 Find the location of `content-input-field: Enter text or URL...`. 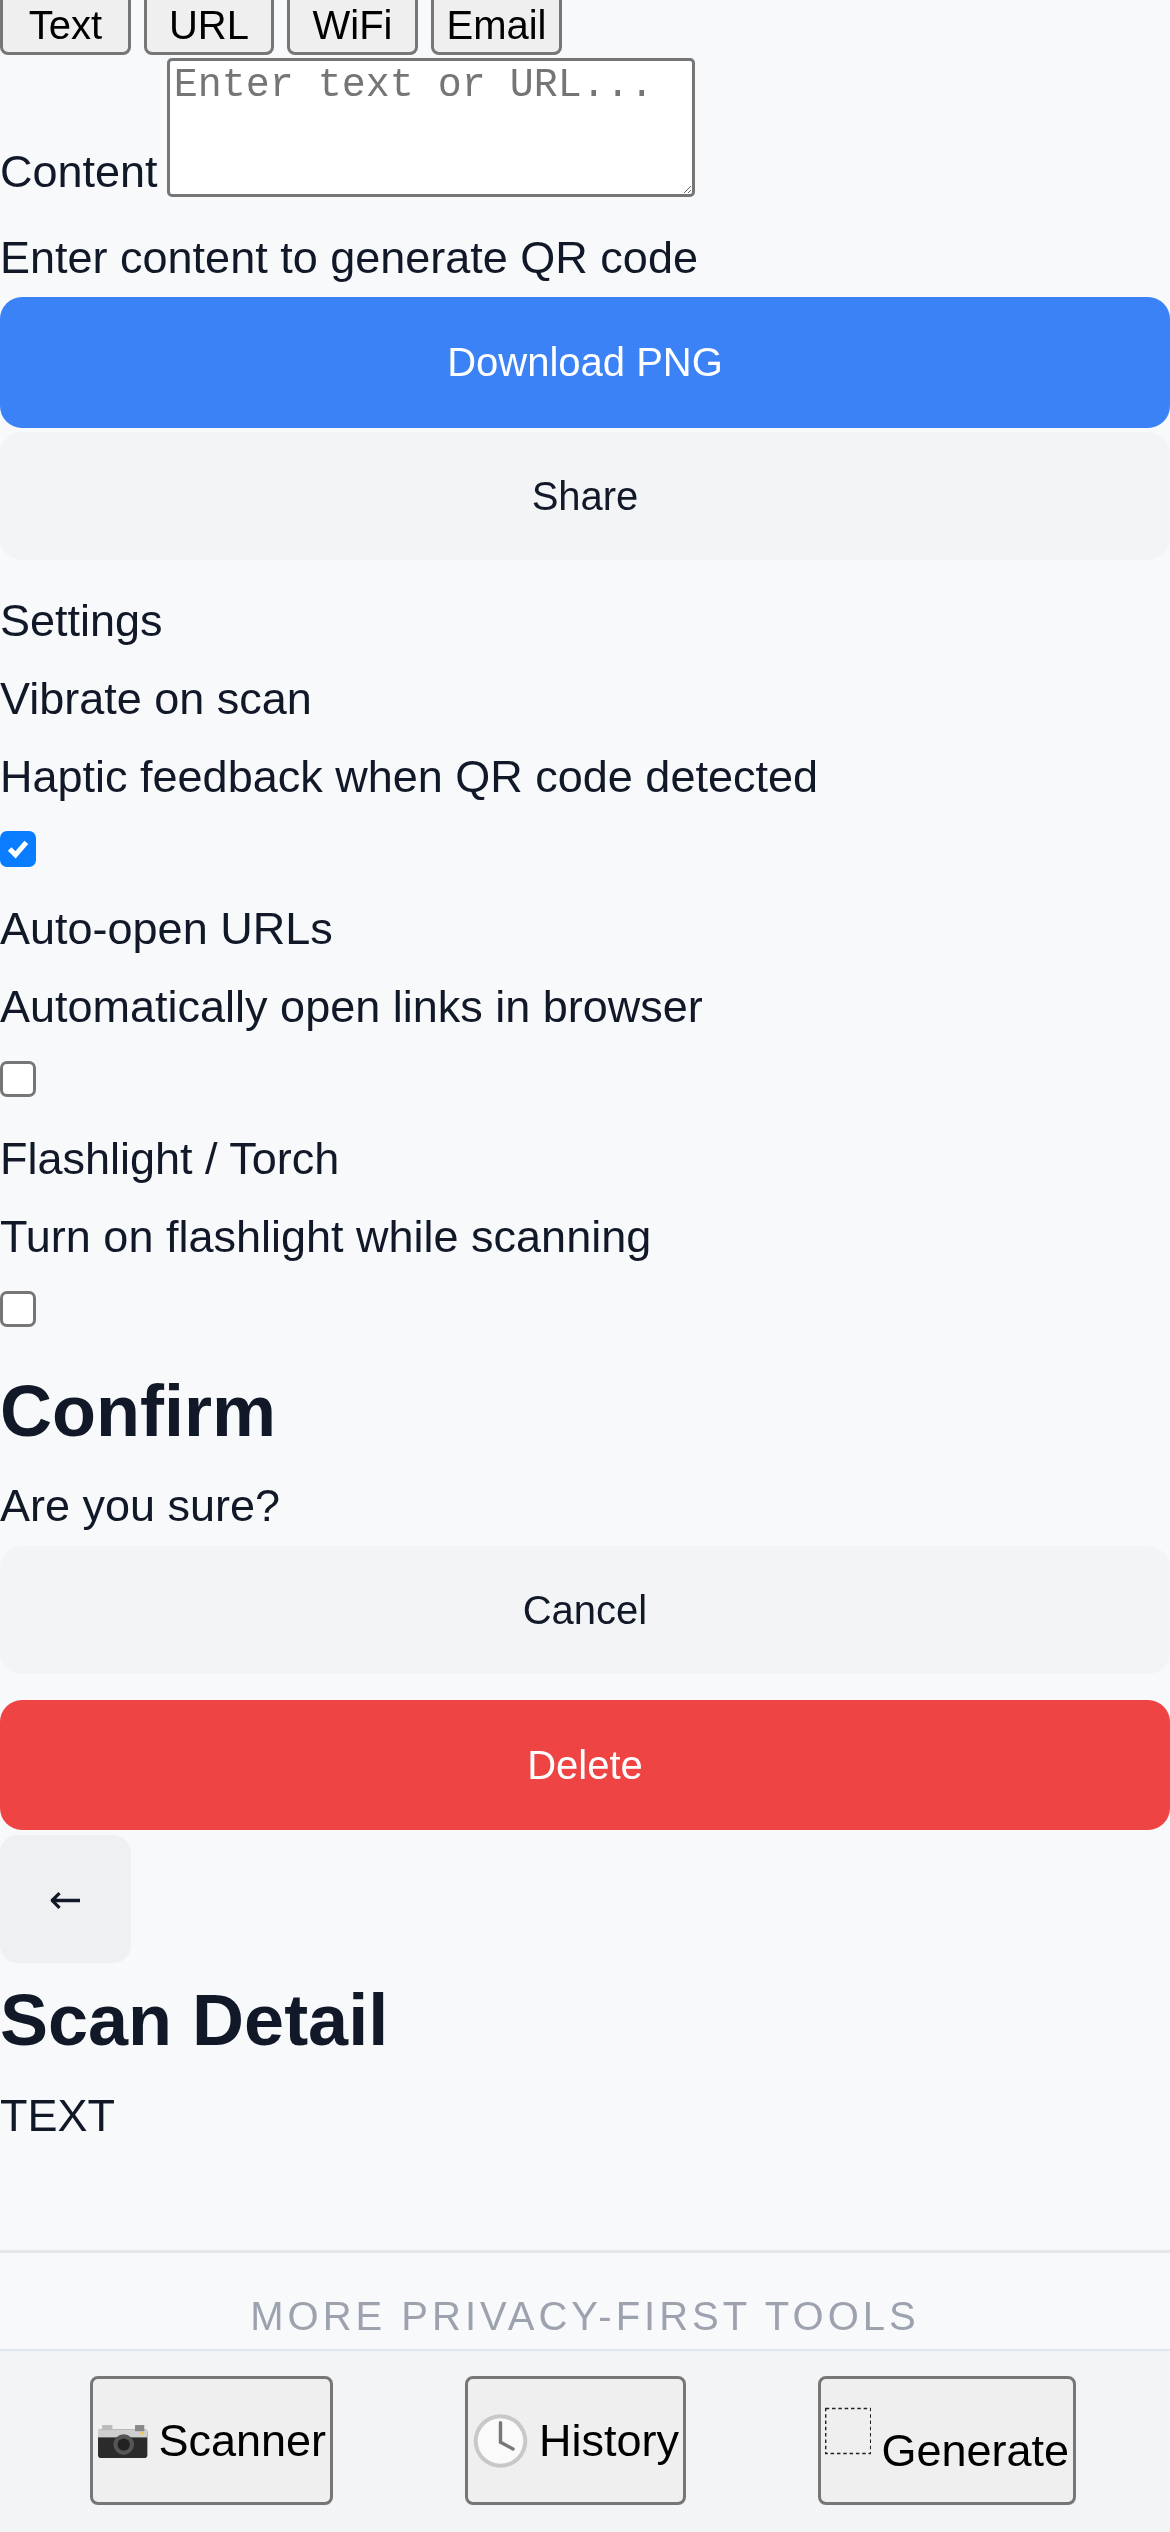

content-input-field: Enter text or URL... is located at coordinates (430, 127).